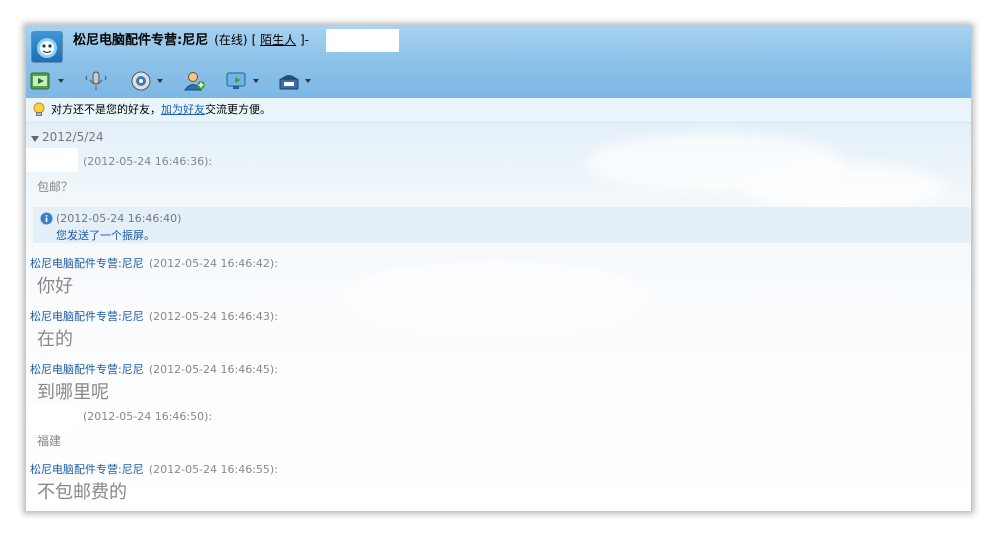  I want to click on date-header: 2012/5/24, so click(73, 137).